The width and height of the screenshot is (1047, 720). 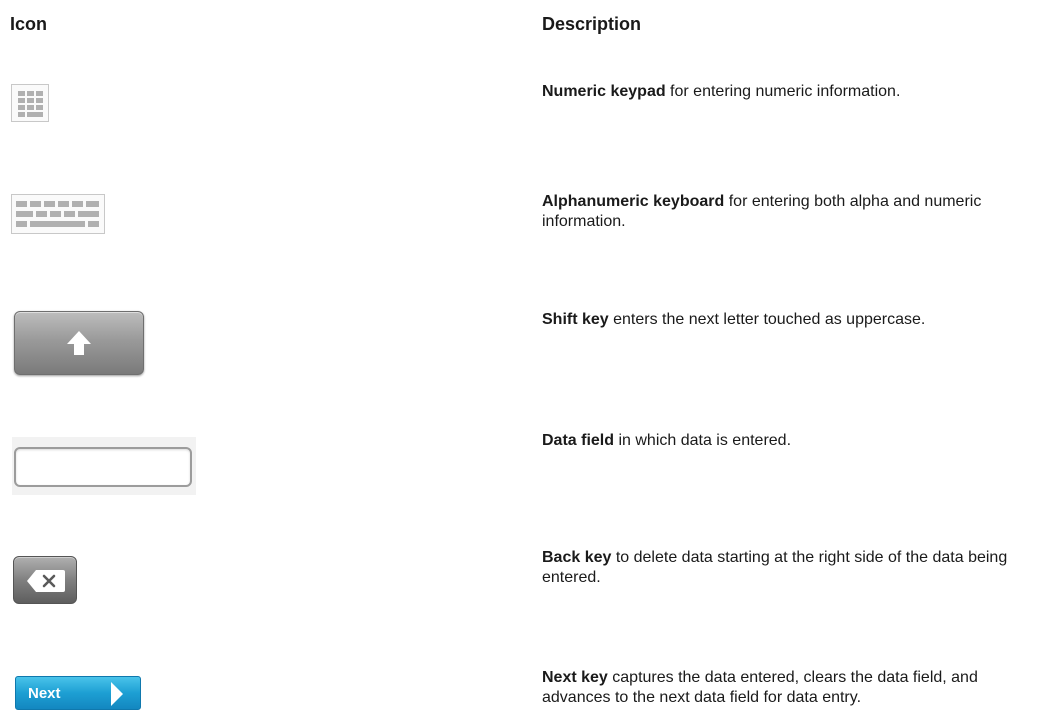 I want to click on column-header-description: Description, so click(x=592, y=24).